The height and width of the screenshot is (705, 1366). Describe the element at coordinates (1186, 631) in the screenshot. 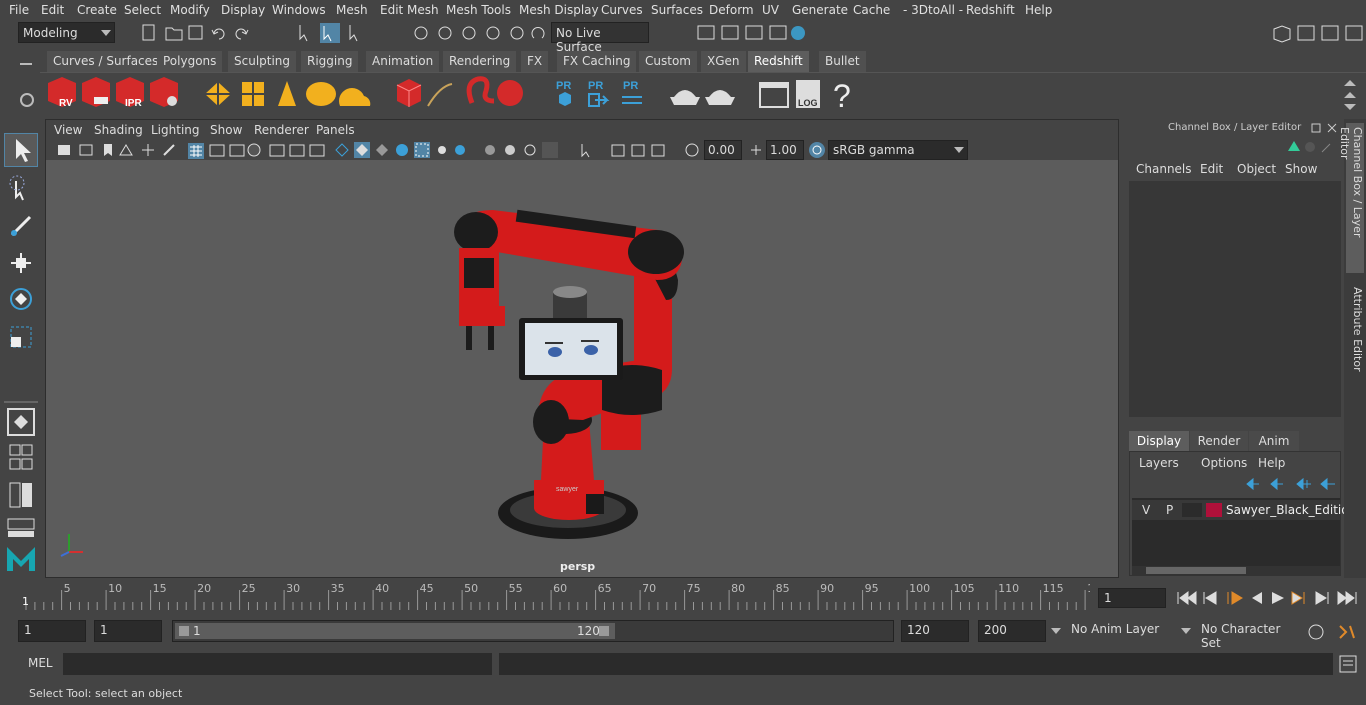

I see `char-set-dropdown-icon` at that location.